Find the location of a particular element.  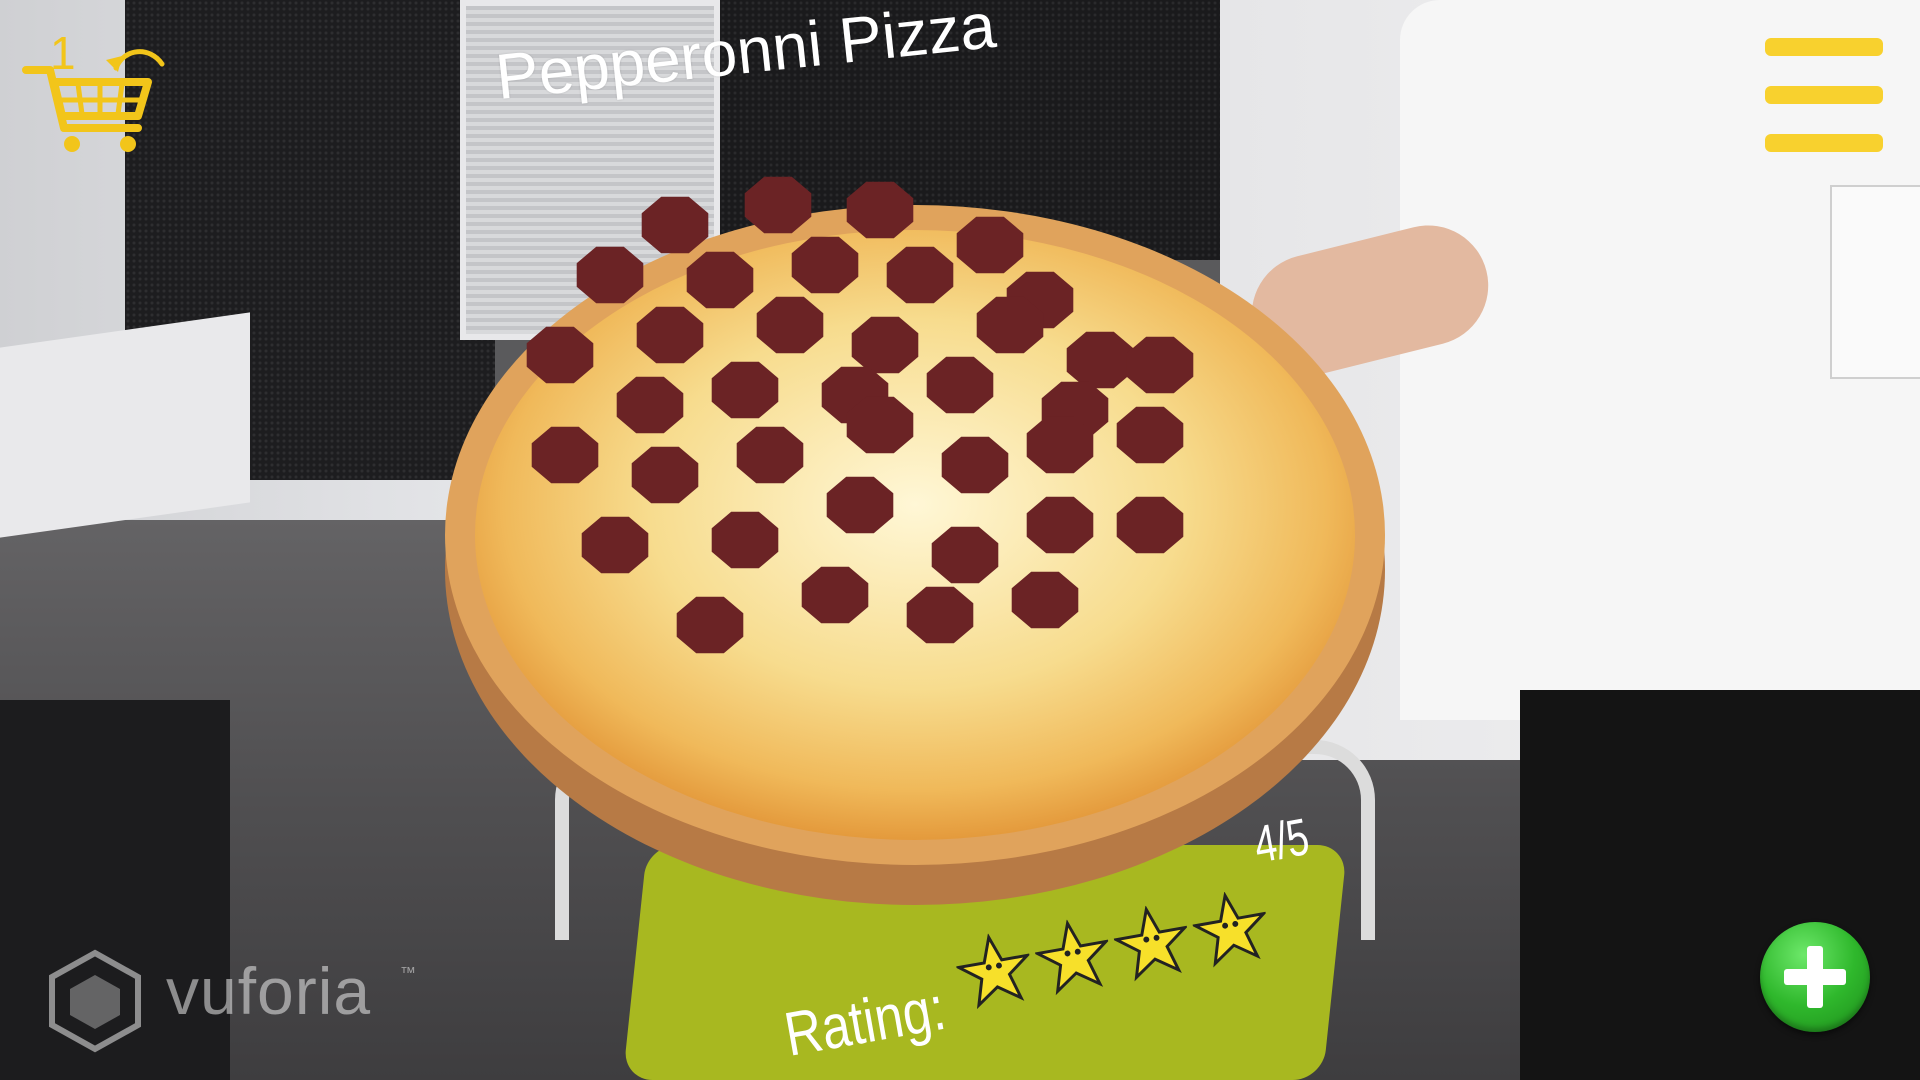

vuforia-logo-icon is located at coordinates (95, 1001).